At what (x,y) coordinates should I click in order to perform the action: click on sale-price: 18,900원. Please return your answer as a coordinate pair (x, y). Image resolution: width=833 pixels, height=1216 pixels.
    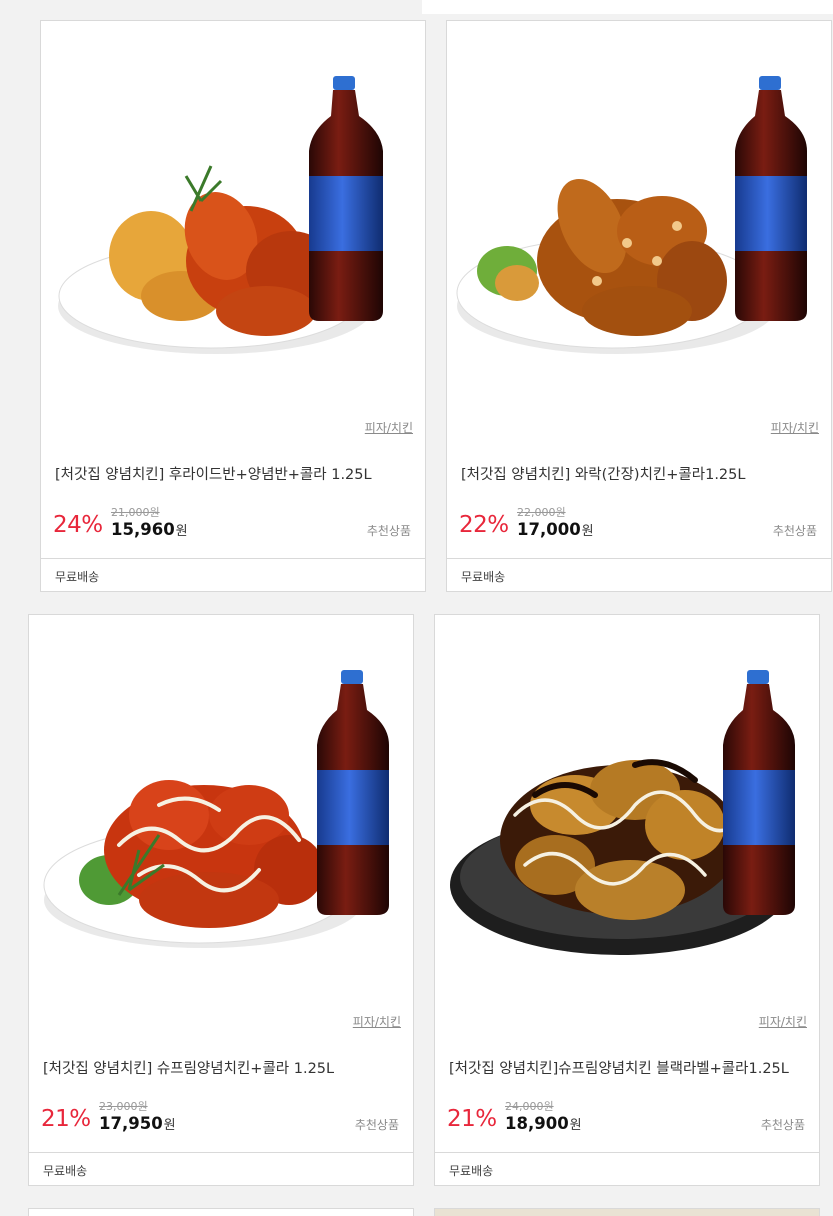
    Looking at the image, I should click on (543, 1123).